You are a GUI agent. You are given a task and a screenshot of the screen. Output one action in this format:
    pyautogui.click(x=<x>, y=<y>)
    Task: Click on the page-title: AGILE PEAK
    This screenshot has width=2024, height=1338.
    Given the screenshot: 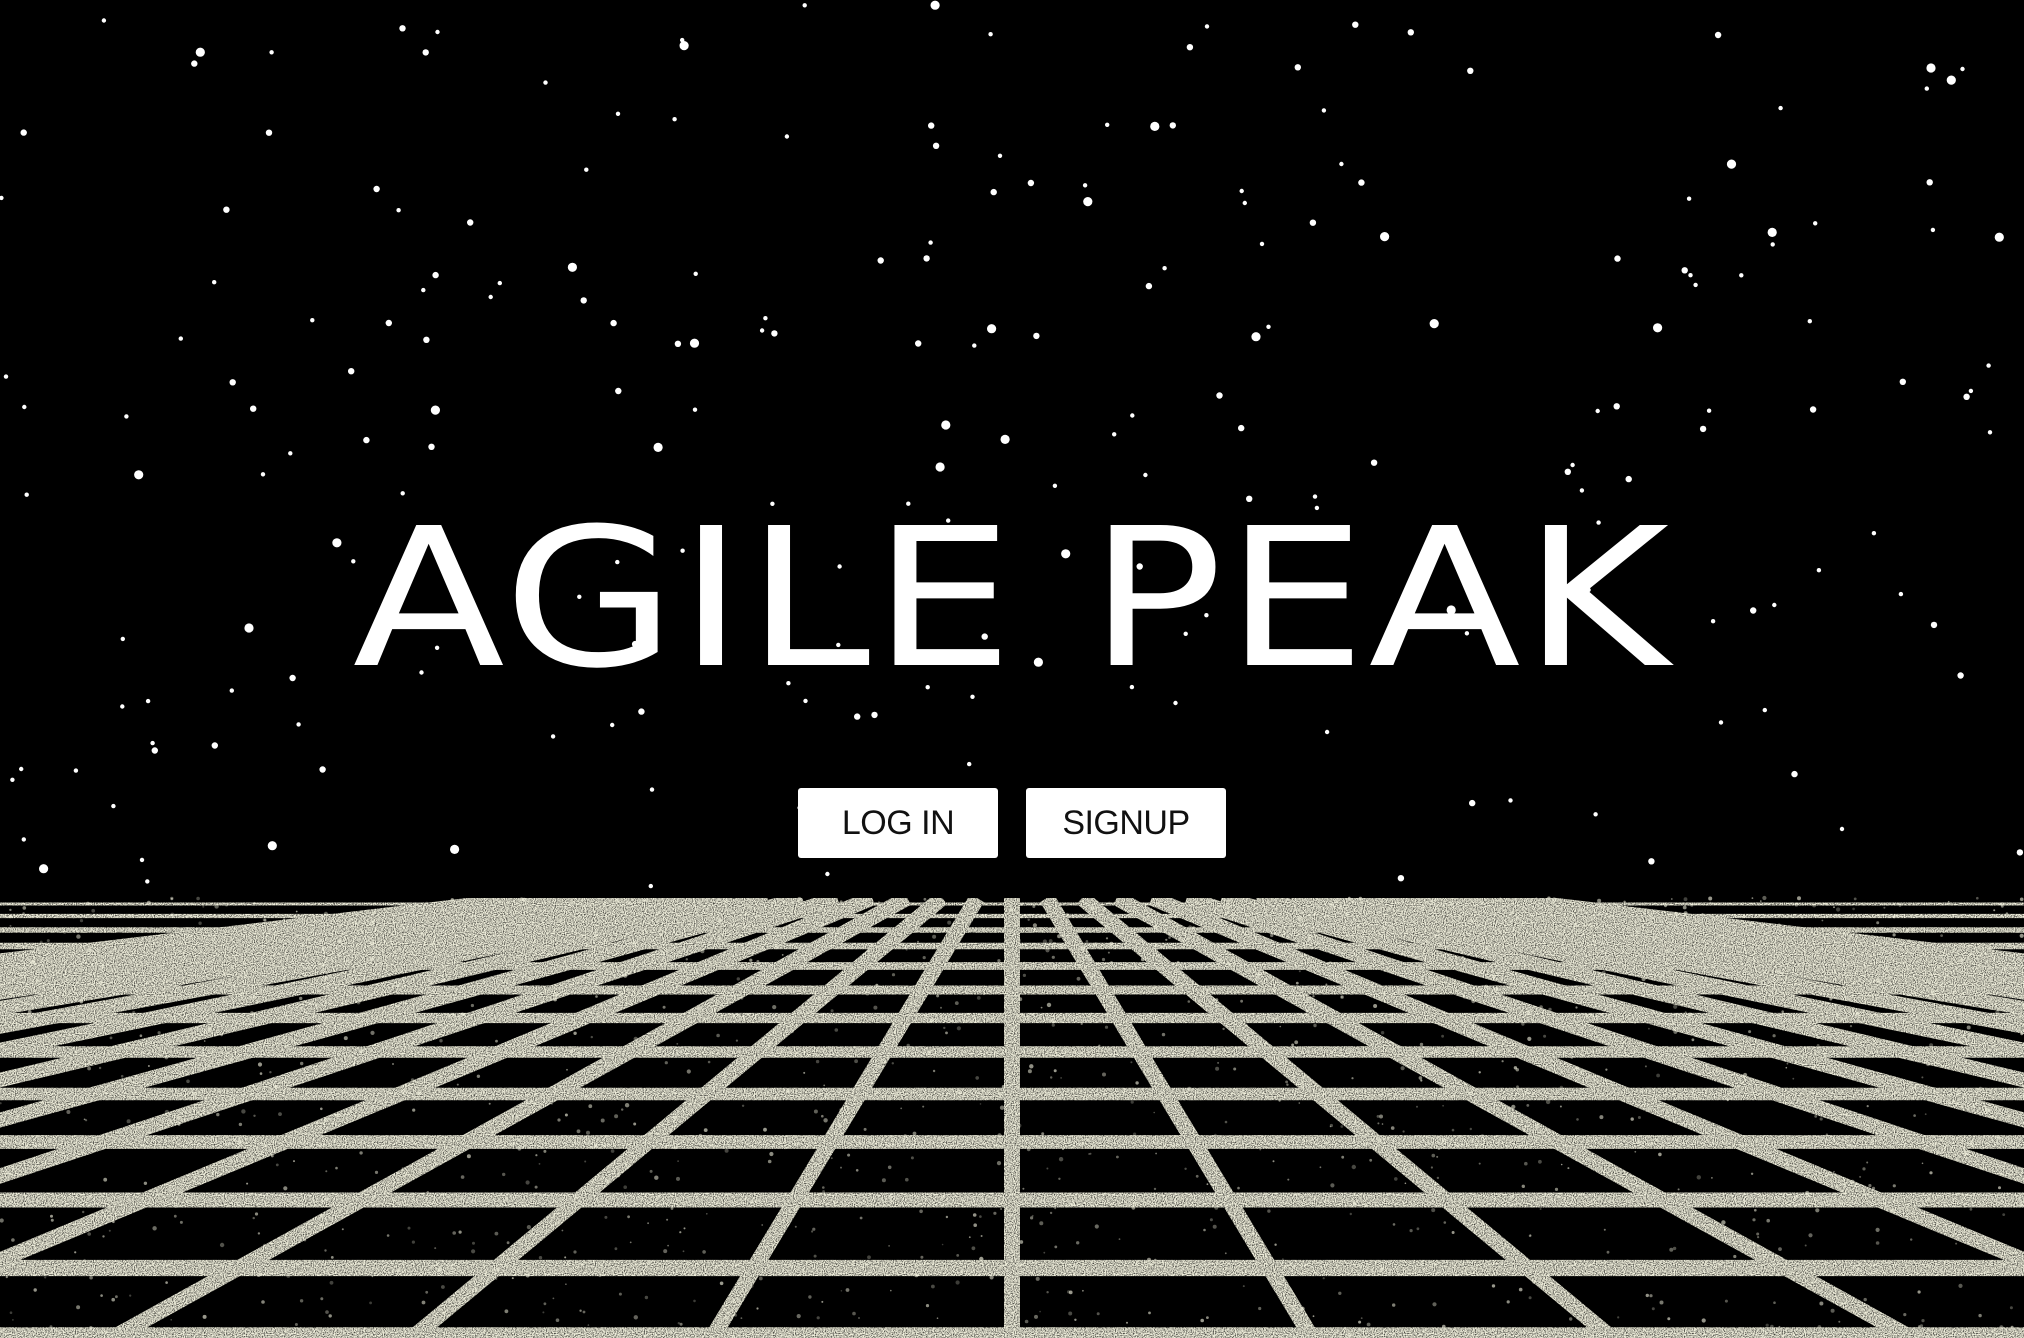 What is the action you would take?
    pyautogui.click(x=1012, y=599)
    